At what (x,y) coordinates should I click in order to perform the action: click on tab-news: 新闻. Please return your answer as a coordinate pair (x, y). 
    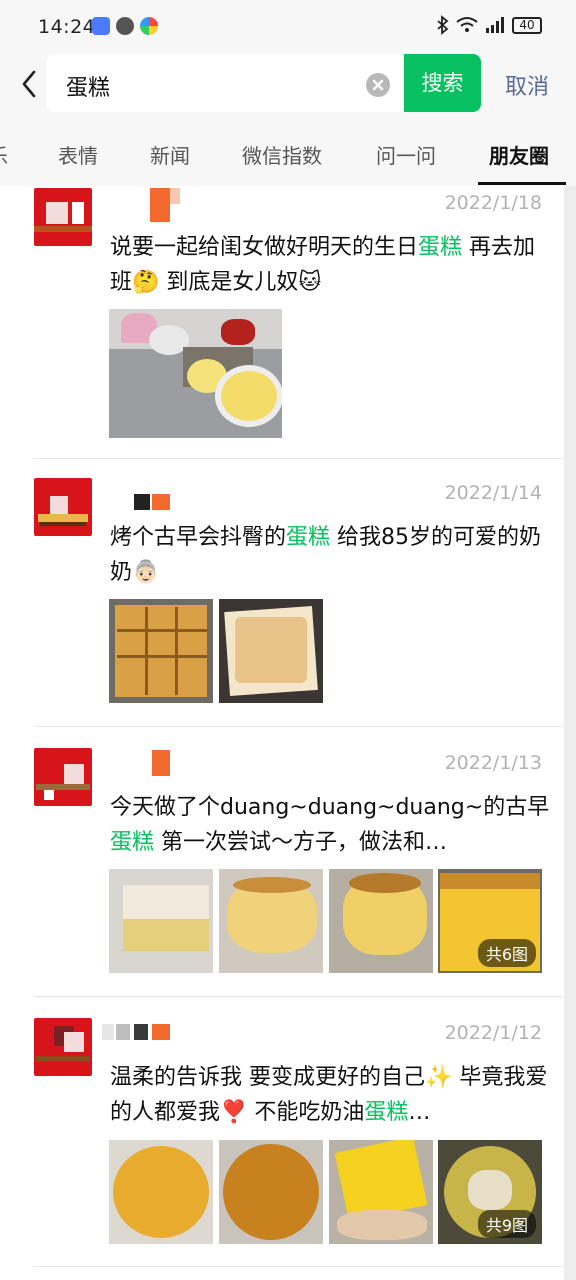
    Looking at the image, I should click on (170, 154).